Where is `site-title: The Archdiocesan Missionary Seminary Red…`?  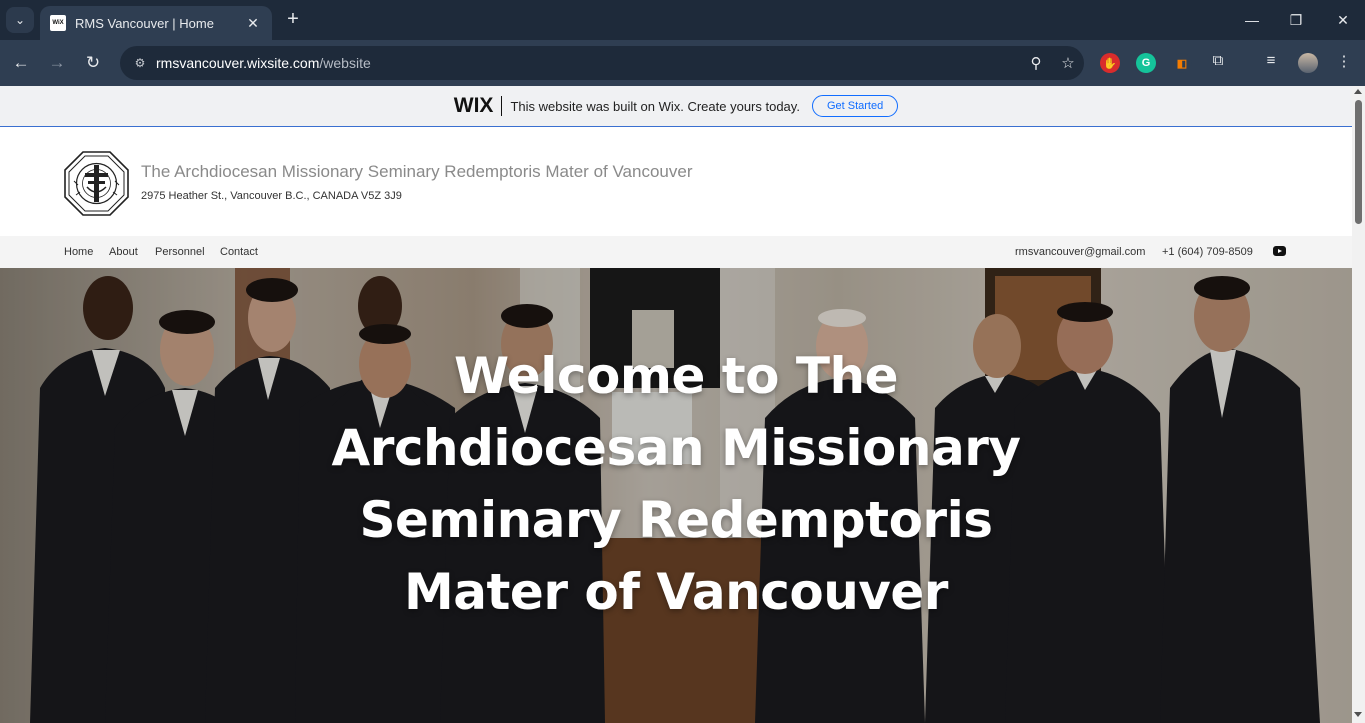
site-title: The Archdiocesan Missionary Seminary Red… is located at coordinates (416, 172).